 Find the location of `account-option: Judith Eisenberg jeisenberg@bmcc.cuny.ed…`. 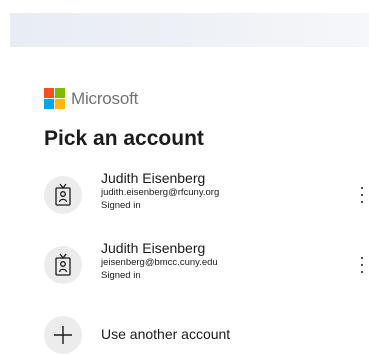

account-option: Judith Eisenberg jeisenberg@bmcc.cuny.ed… is located at coordinates (206, 268).